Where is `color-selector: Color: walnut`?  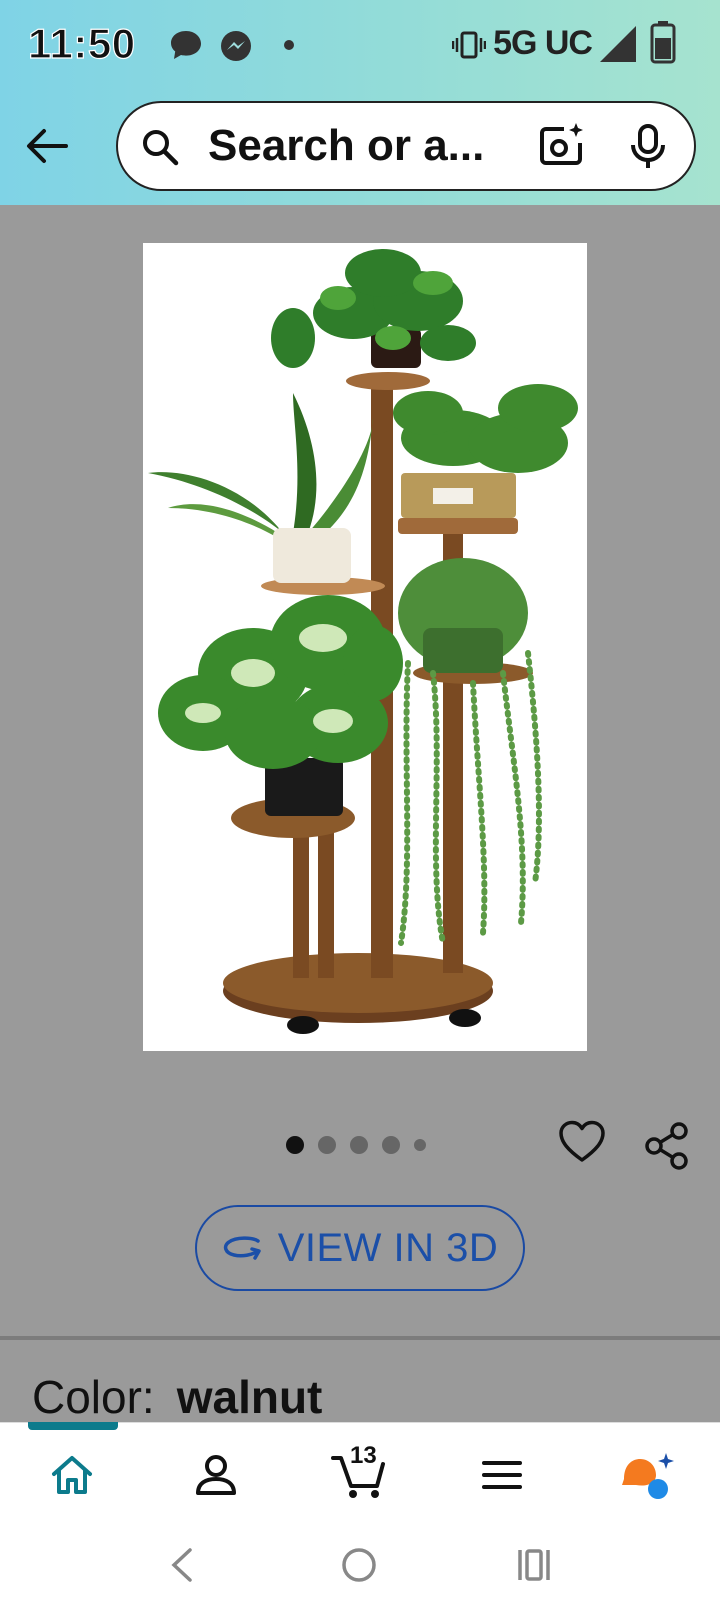 color-selector: Color: walnut is located at coordinates (177, 1397).